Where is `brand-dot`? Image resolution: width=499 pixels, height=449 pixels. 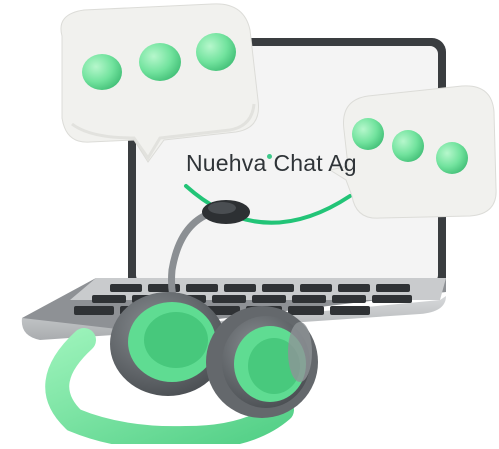 brand-dot is located at coordinates (270, 156).